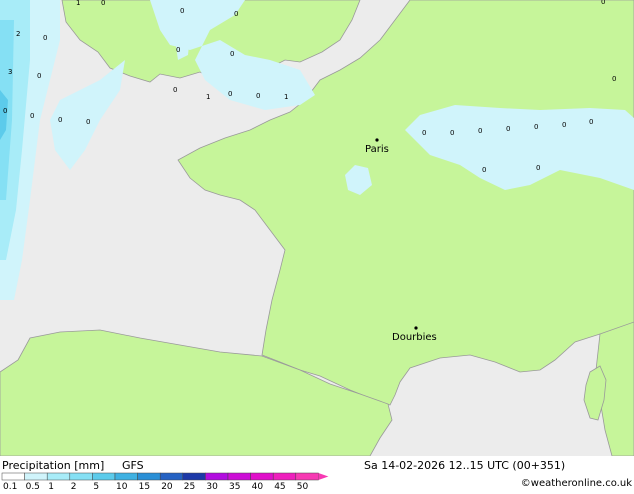 Image resolution: width=634 pixels, height=494 pixels. I want to click on legend-title: Precipitation [mm], so click(53, 465).